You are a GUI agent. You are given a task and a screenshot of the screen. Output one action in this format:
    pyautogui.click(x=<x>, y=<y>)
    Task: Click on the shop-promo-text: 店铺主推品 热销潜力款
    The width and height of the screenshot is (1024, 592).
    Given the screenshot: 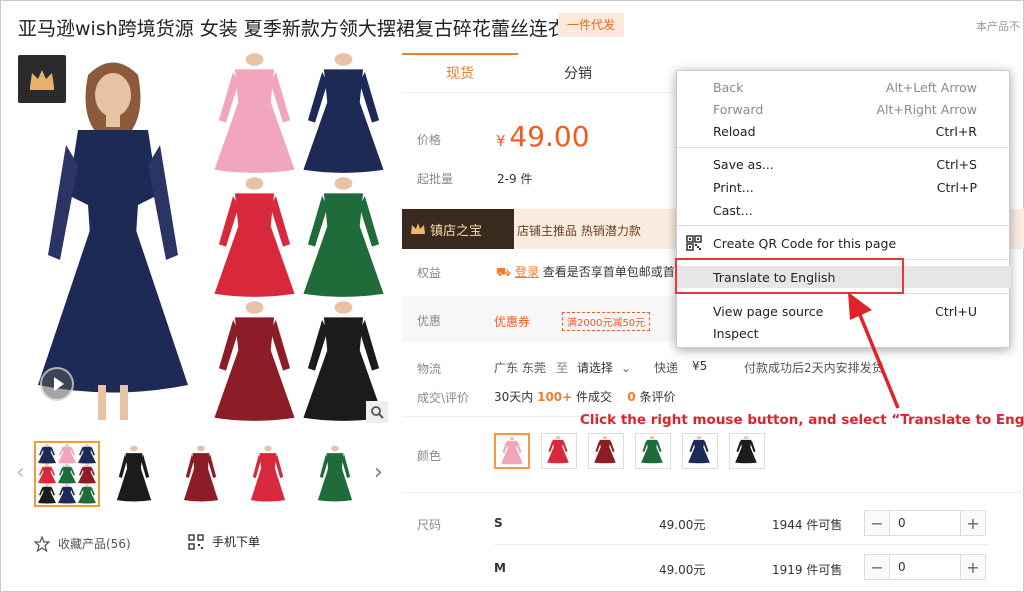 What is the action you would take?
    pyautogui.click(x=579, y=231)
    